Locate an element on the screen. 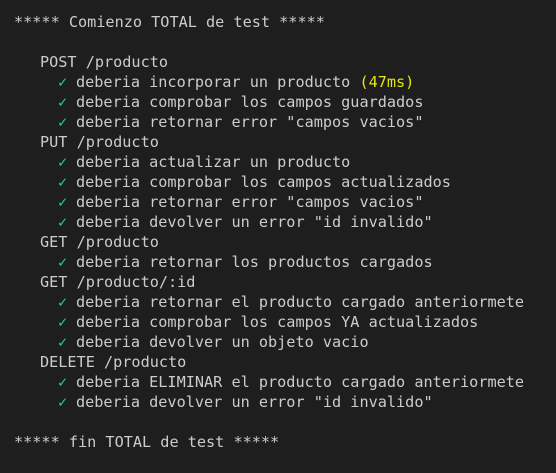  suite-title: GET /producto/:id is located at coordinates (118, 282).